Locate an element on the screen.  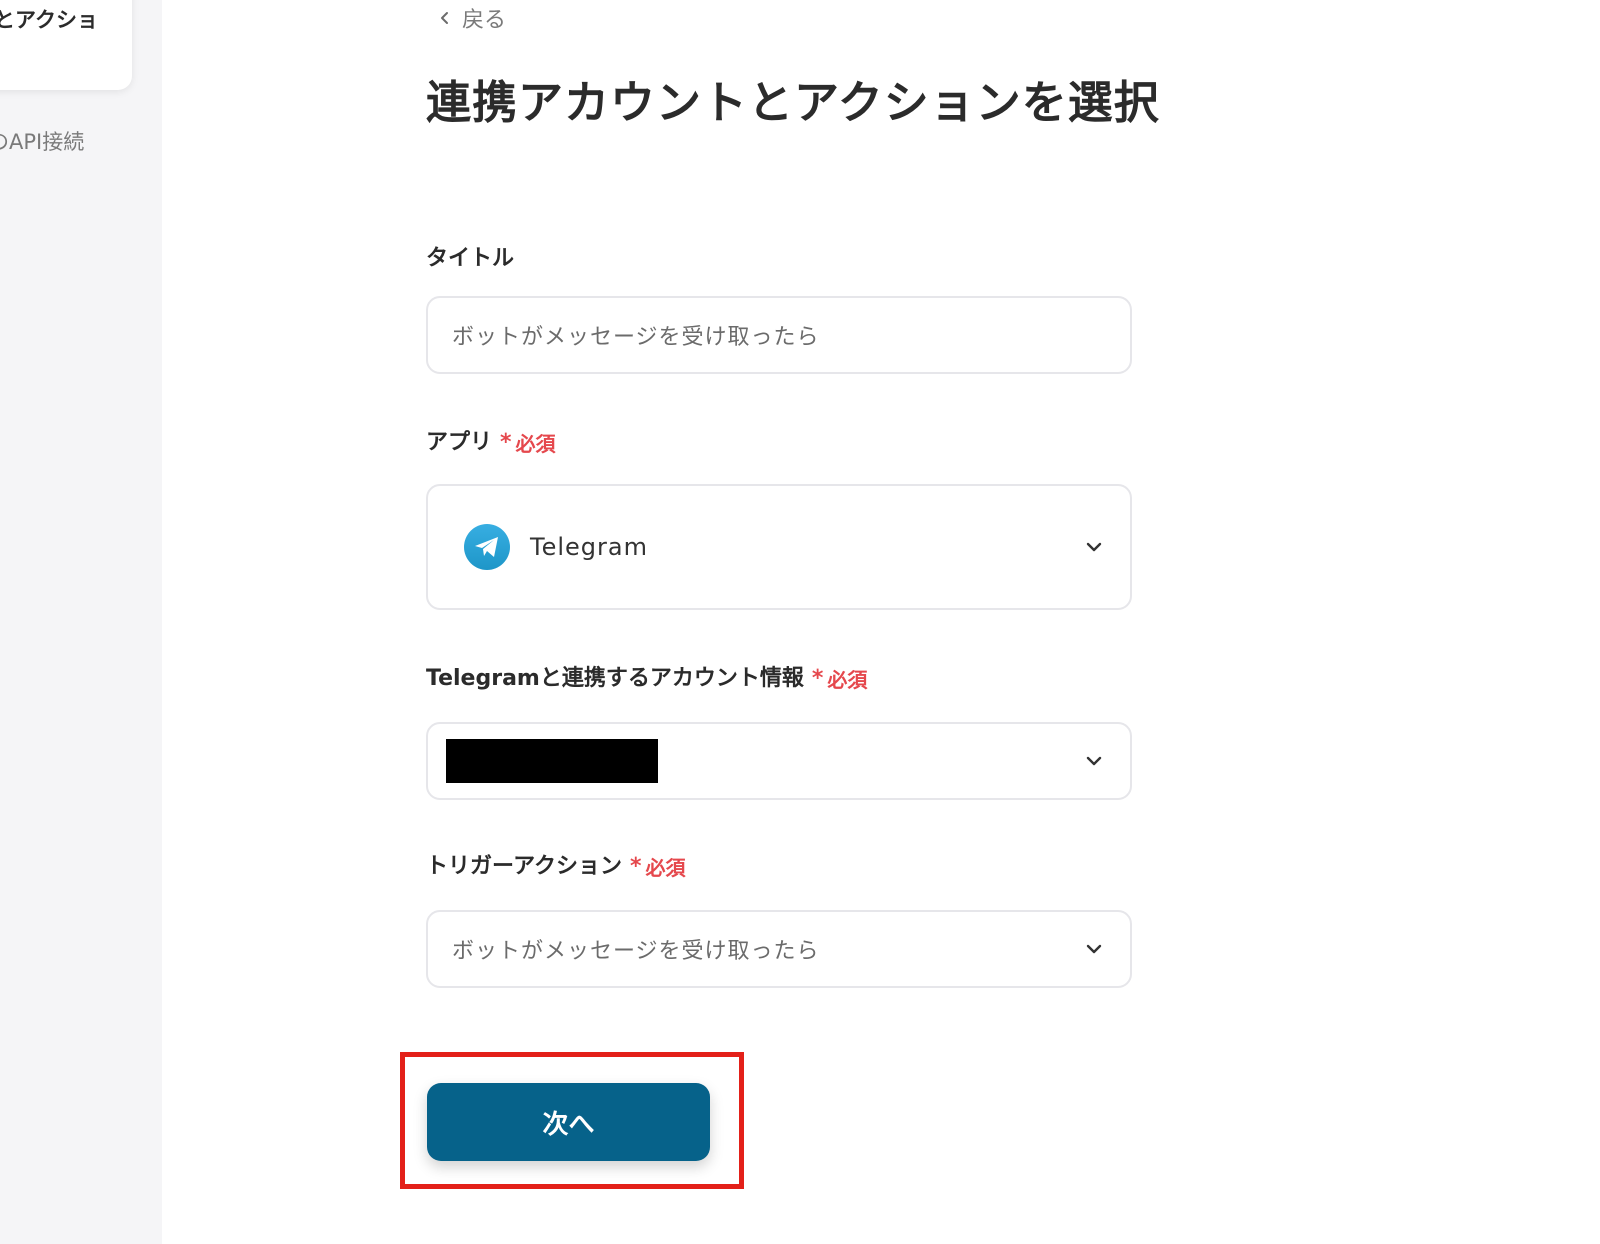
title-input-value: ボットがメッセージを受け取ったら is located at coordinates (636, 337).